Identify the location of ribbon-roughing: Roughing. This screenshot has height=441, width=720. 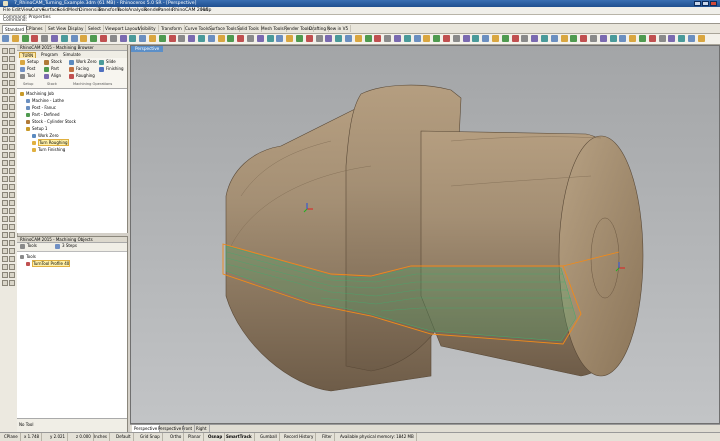
(85, 76).